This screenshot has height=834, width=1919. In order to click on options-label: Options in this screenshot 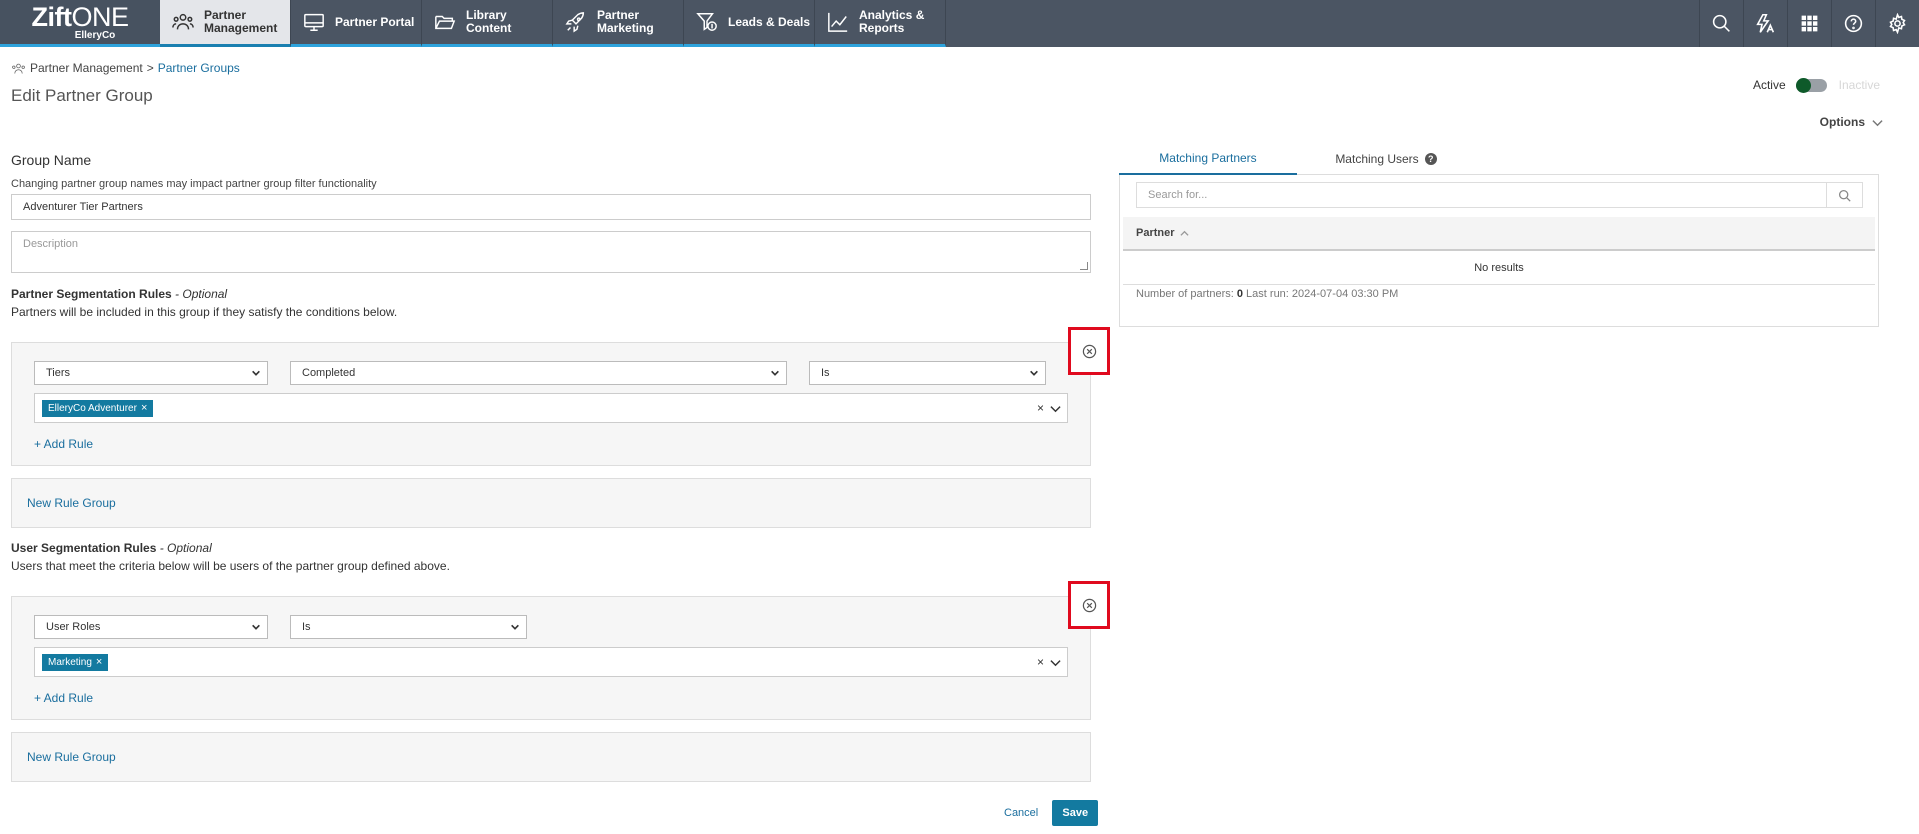, I will do `click(1842, 122)`.